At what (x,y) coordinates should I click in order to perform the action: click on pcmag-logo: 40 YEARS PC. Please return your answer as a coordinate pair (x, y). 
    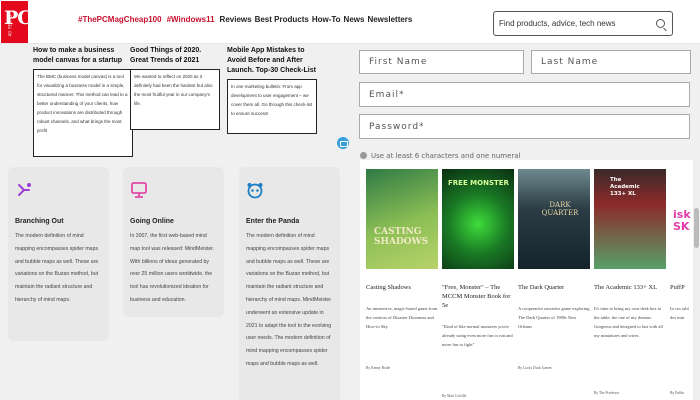
    Looking at the image, I should click on (16, 22).